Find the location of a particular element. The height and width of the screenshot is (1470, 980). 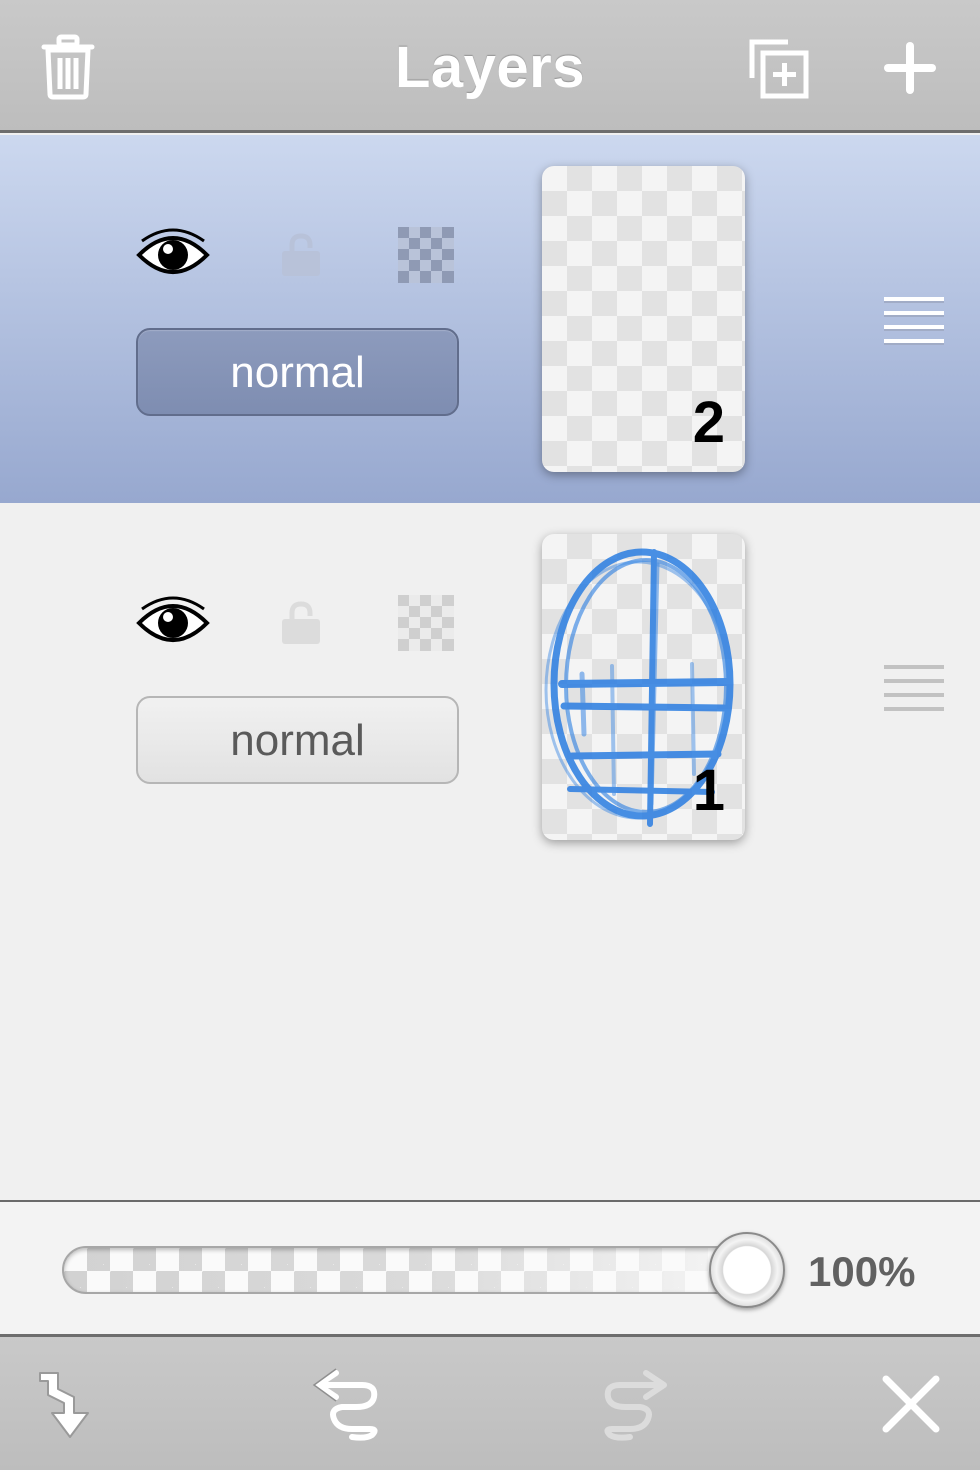

layer-number: 1 is located at coordinates (708, 790).